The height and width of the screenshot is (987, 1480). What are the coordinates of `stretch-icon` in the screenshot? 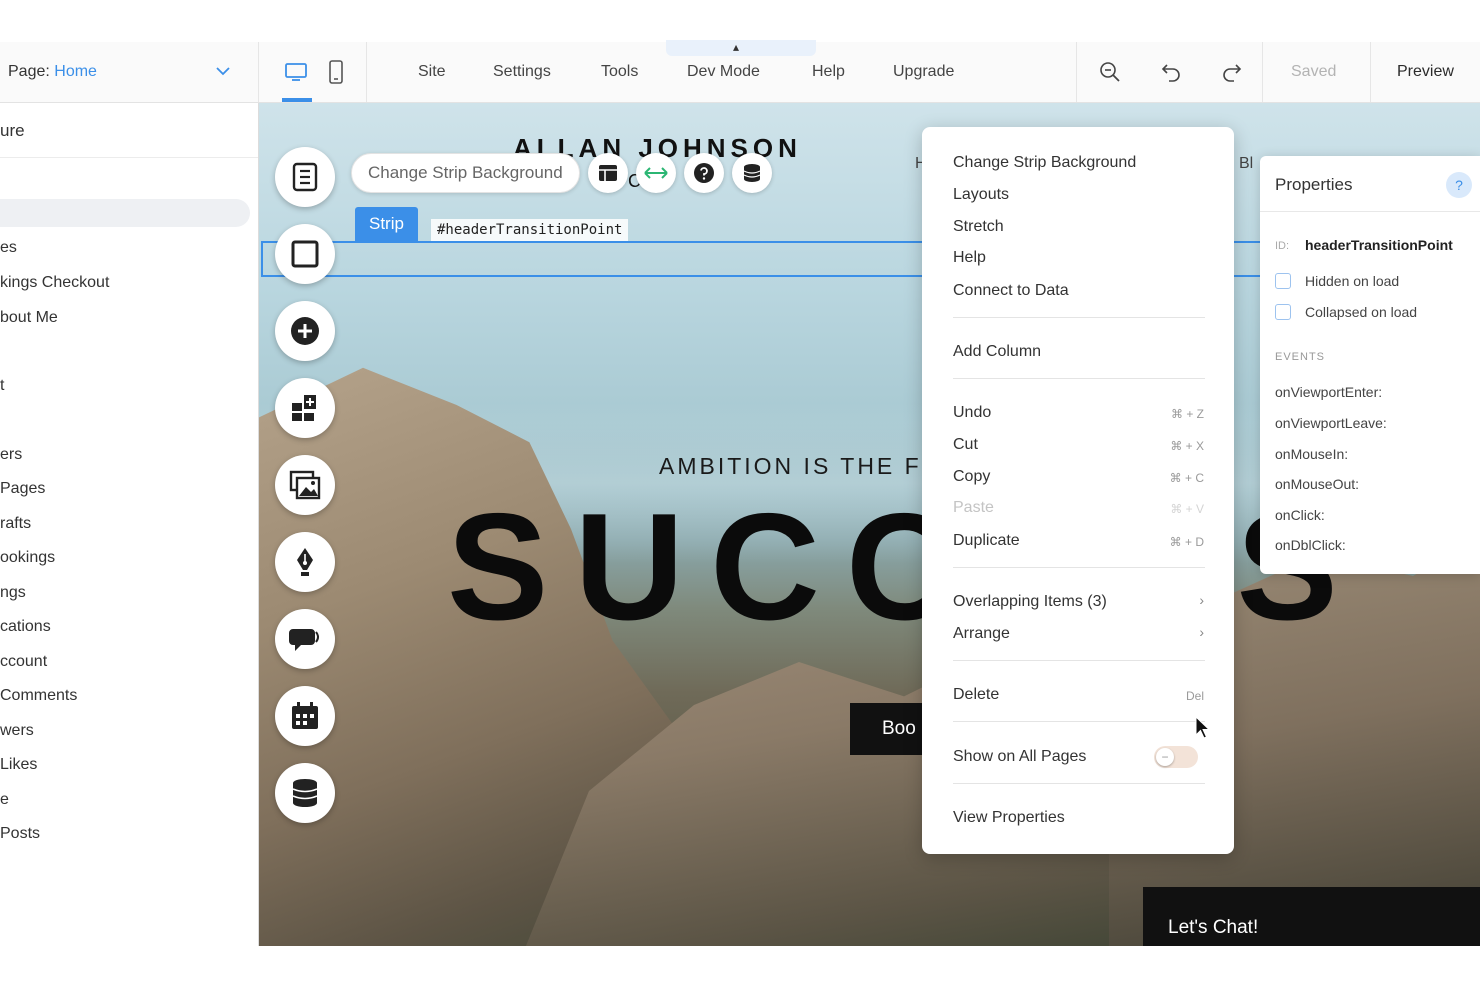 It's located at (655, 173).